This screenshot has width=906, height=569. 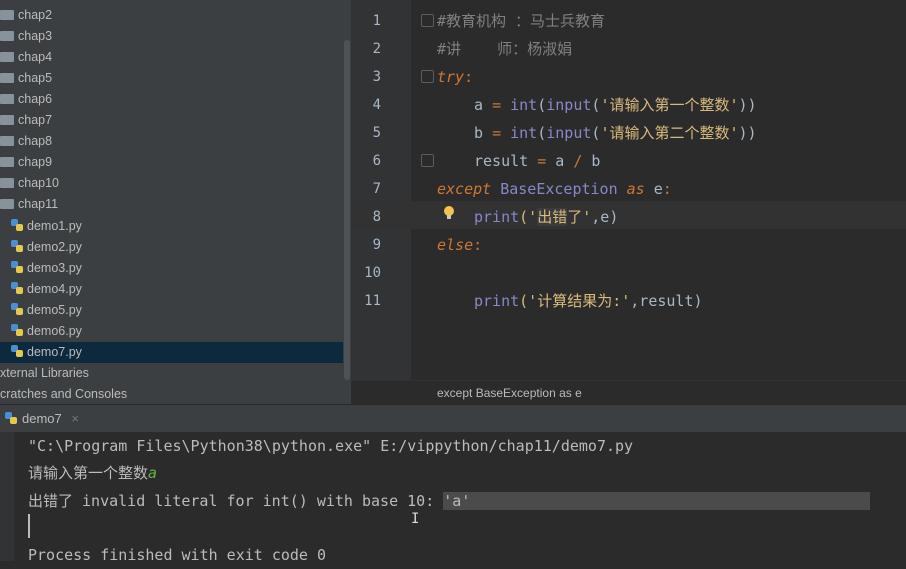 What do you see at coordinates (376, 21) in the screenshot?
I see `line-number: 1` at bounding box center [376, 21].